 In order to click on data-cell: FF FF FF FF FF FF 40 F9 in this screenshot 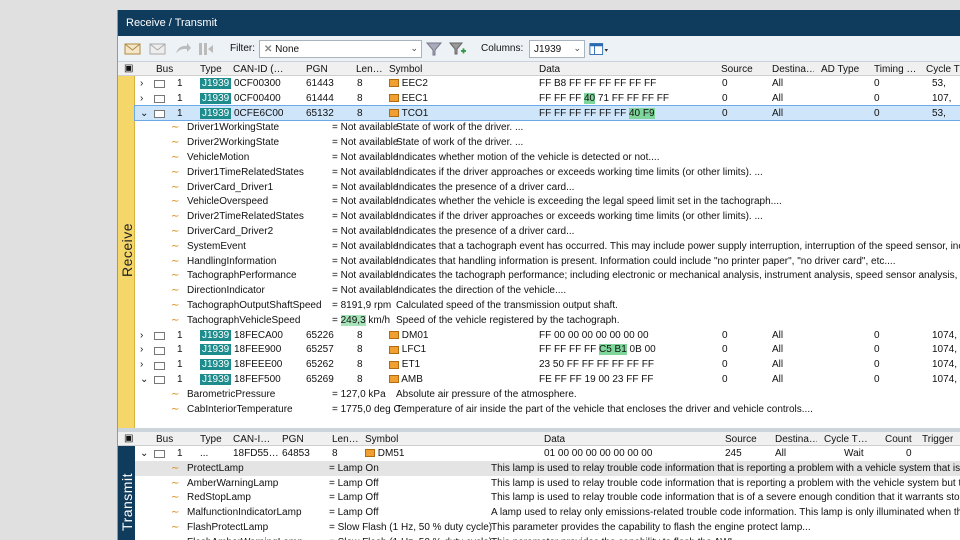, I will do `click(597, 113)`.